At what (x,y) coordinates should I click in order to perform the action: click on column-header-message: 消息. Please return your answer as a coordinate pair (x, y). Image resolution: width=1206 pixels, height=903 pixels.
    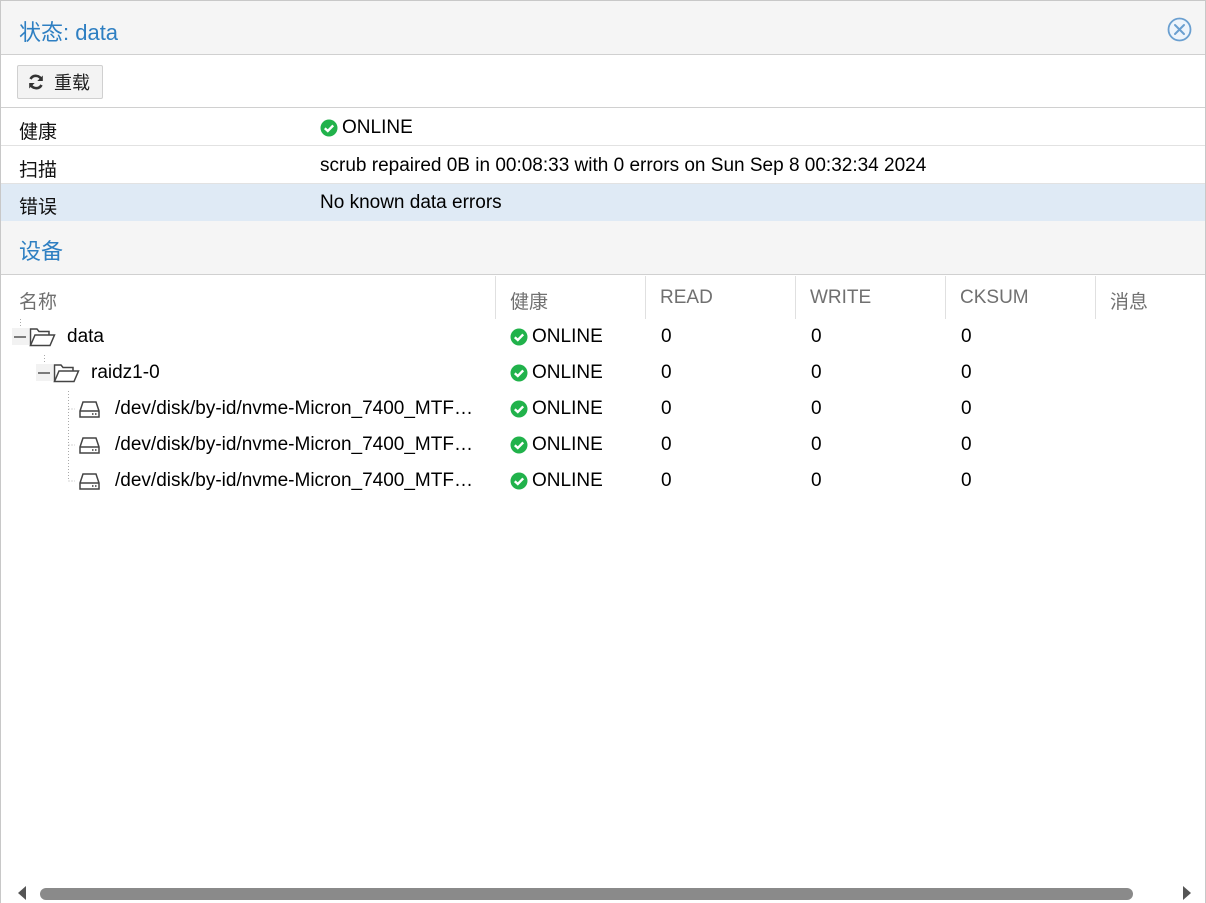
    Looking at the image, I should click on (1129, 297).